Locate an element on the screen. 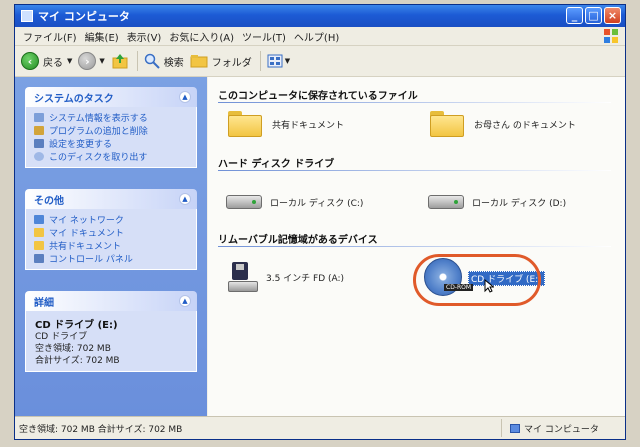 The height and width of the screenshot is (447, 640). hard-drives-group-header: ハード ディスク ドライブ is located at coordinates (276, 164).